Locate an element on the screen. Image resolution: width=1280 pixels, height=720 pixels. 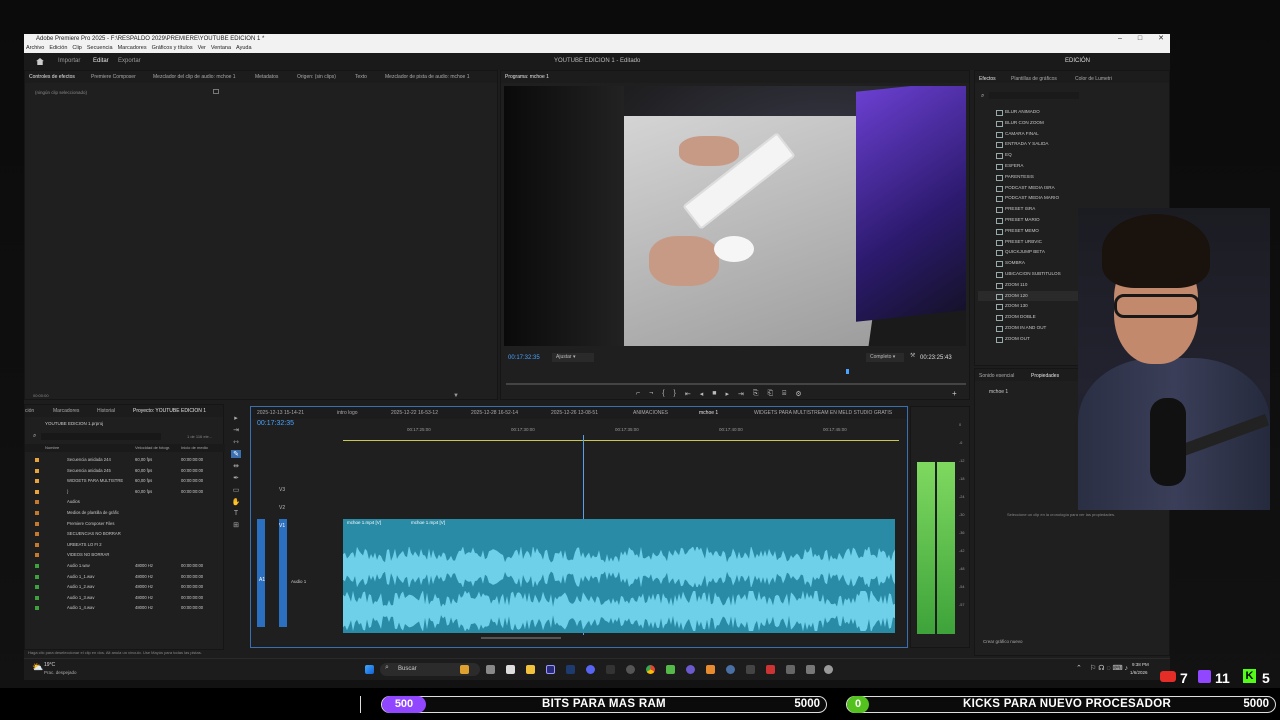
menu-graficos: Gráficos y títulos is located at coordinates (172, 48).